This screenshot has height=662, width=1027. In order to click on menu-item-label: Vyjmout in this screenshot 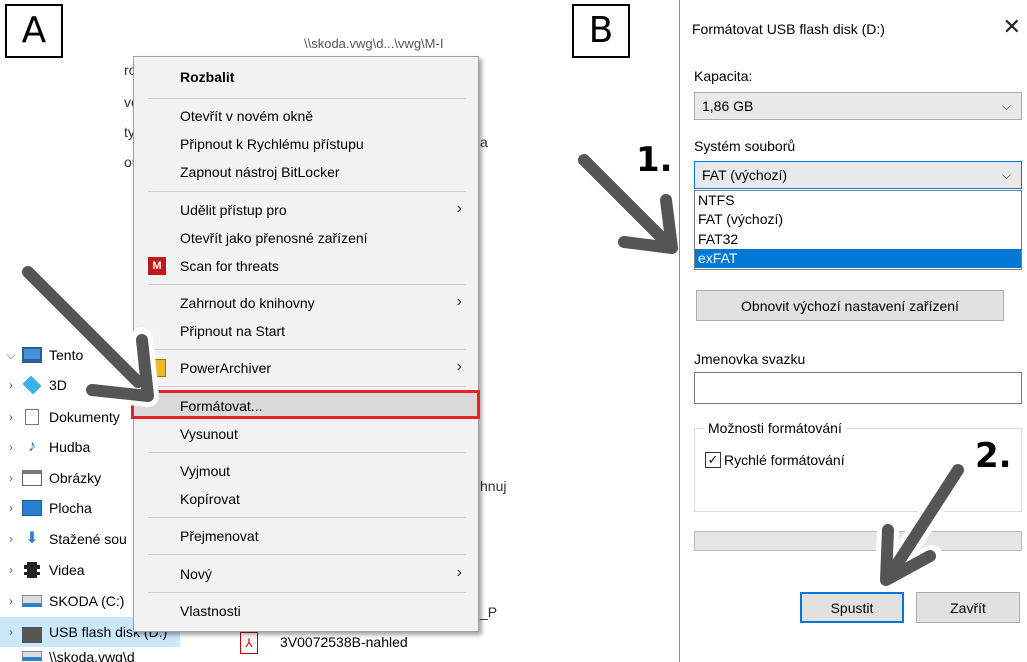, I will do `click(205, 471)`.